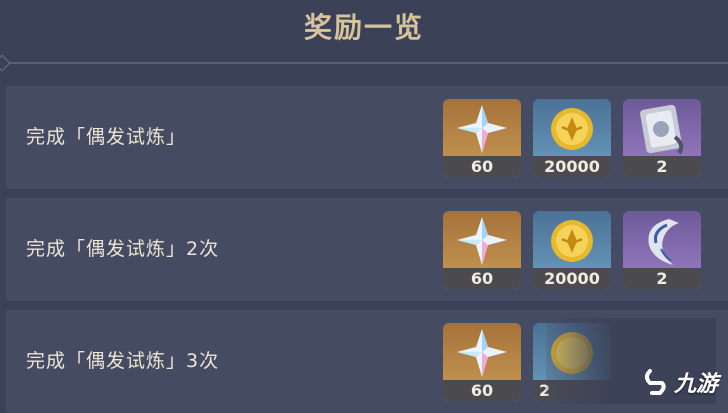  I want to click on reward-card-horn-material: 2, so click(662, 250).